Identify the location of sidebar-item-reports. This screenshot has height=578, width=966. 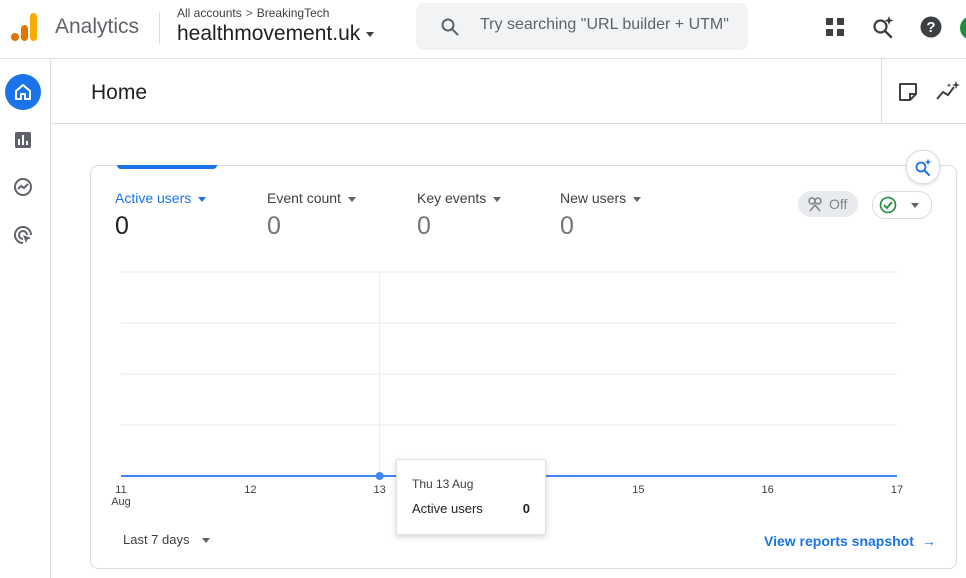
(23, 140).